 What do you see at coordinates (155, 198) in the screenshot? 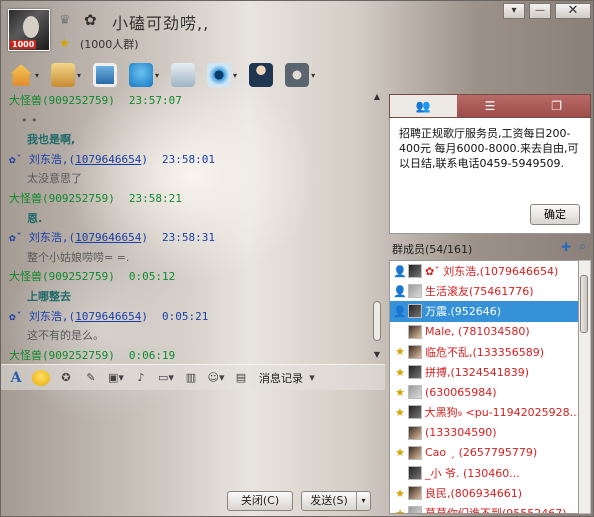
I see `message-time: 23:58:21` at bounding box center [155, 198].